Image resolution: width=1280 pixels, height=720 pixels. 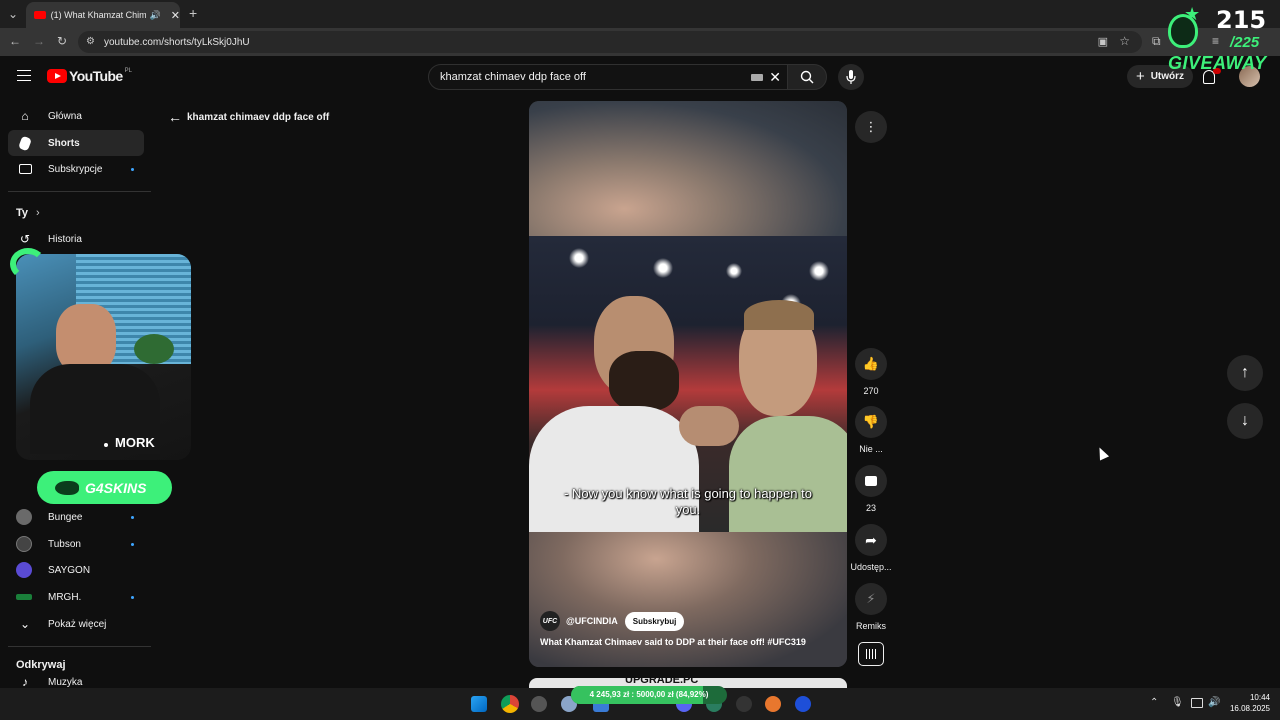 I want to click on forward-arrow-icon: →, so click(x=39, y=41).